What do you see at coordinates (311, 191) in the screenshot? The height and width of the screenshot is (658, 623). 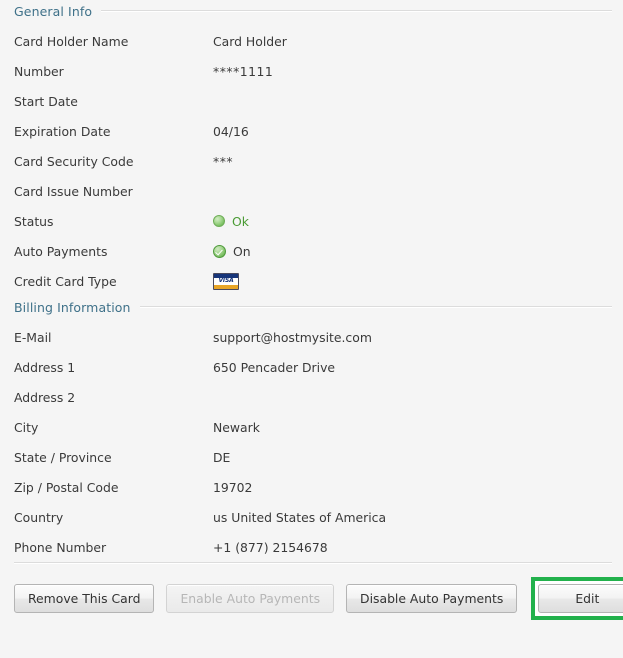 I see `field-row-card-issue-number: Card Issue Number` at bounding box center [311, 191].